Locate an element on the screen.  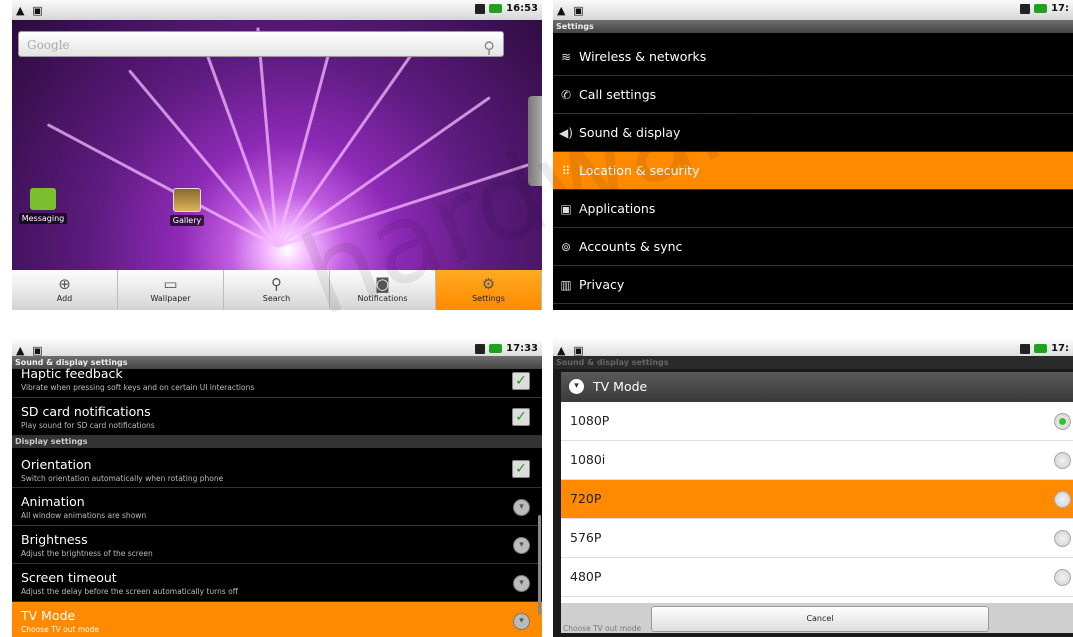
dock-settings: ⚙ Settings is located at coordinates (489, 290).